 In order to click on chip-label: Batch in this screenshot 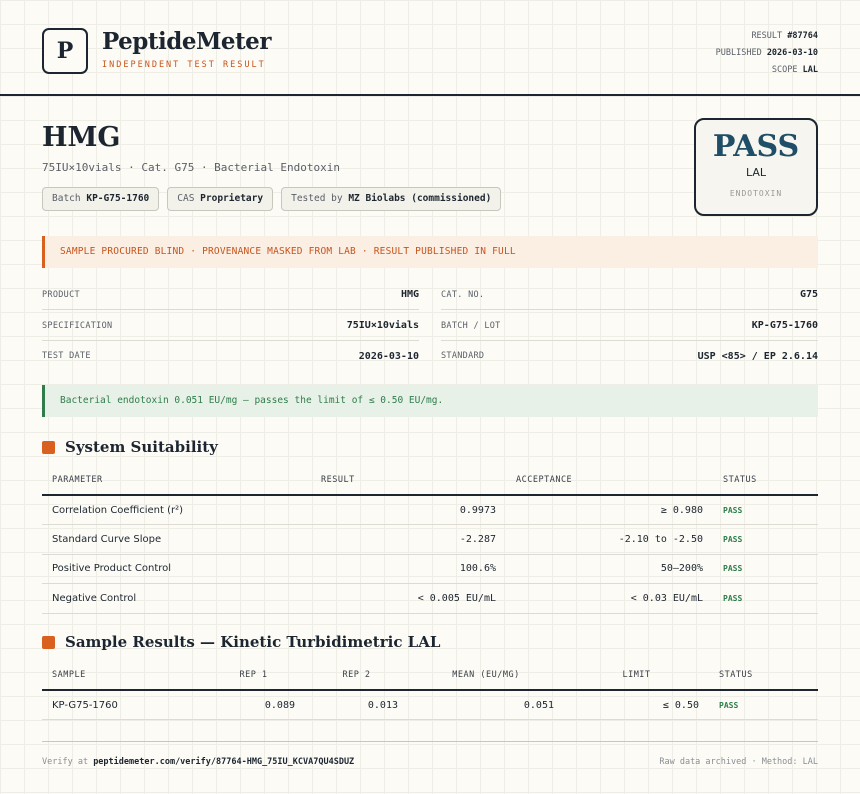, I will do `click(66, 198)`.